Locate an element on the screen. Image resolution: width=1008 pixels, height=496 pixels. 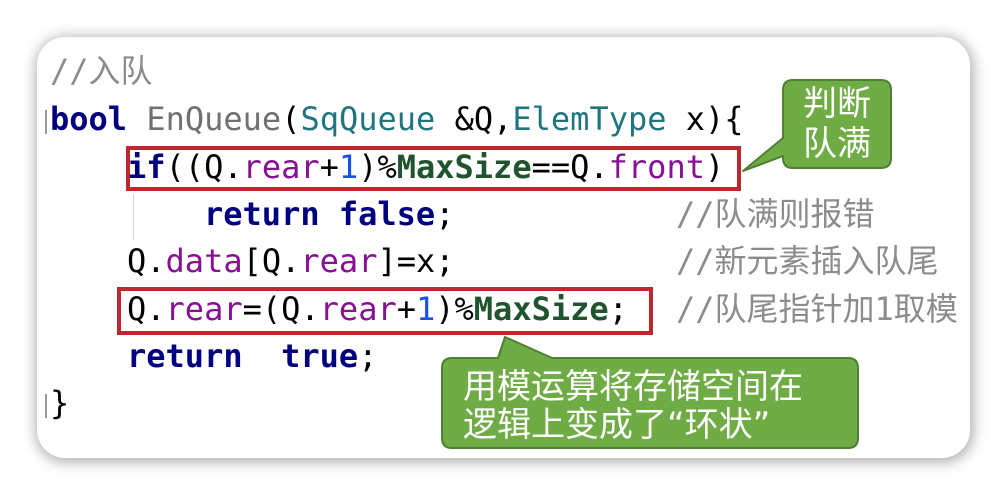
callout-line: 判断 is located at coordinates (837, 104).